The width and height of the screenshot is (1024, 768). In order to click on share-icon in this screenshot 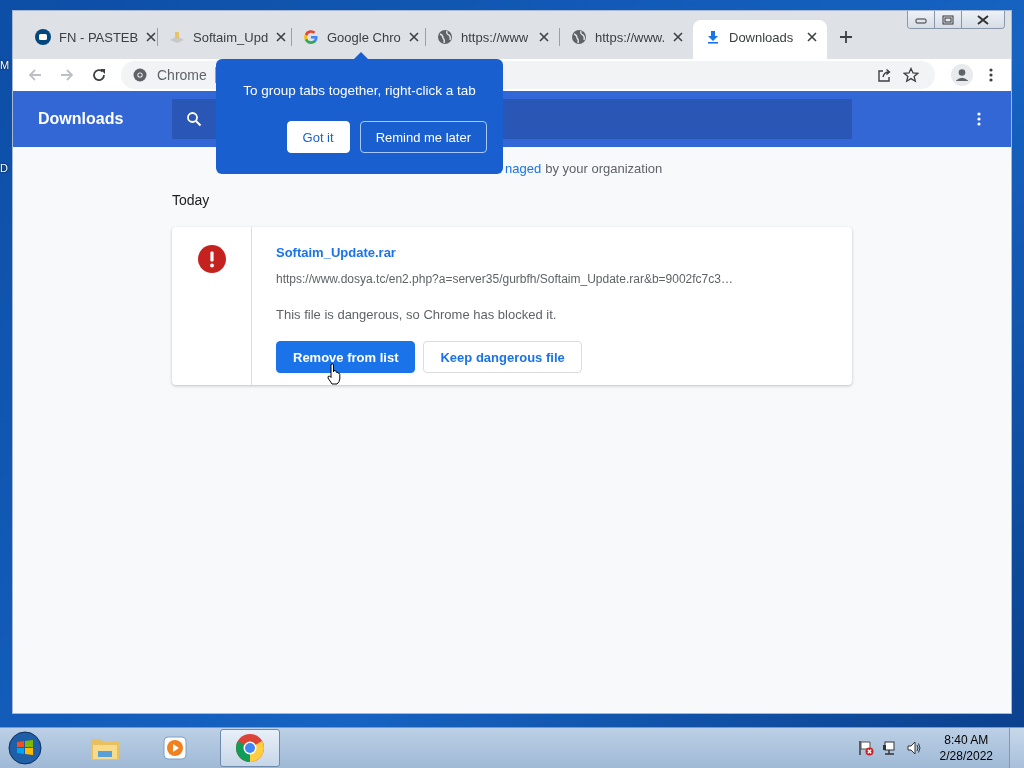, I will do `click(885, 75)`.